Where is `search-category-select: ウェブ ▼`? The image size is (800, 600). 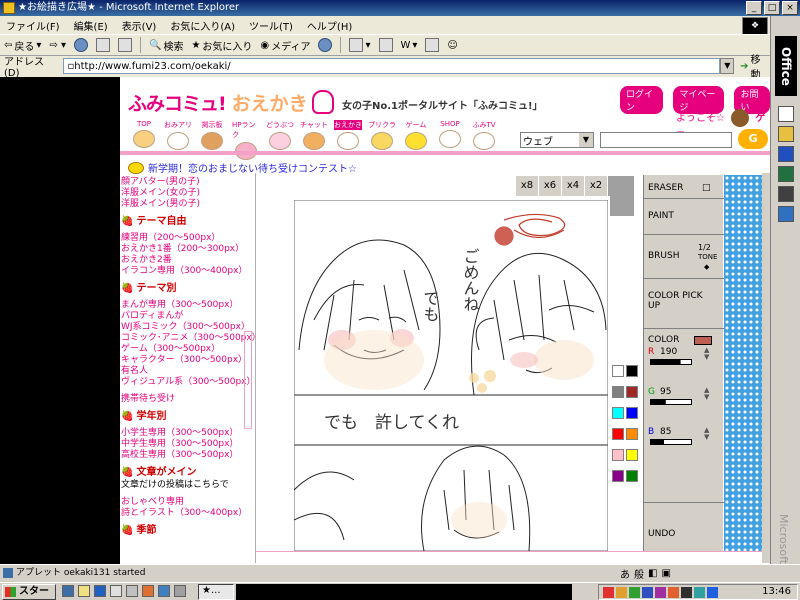 search-category-select: ウェブ ▼ is located at coordinates (557, 140).